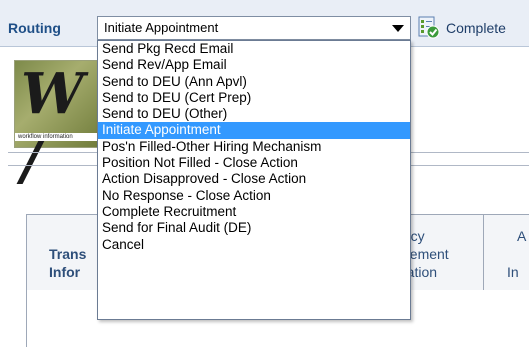 The width and height of the screenshot is (529, 347). Describe the element at coordinates (398, 28) in the screenshot. I see `chevron-down-icon` at that location.